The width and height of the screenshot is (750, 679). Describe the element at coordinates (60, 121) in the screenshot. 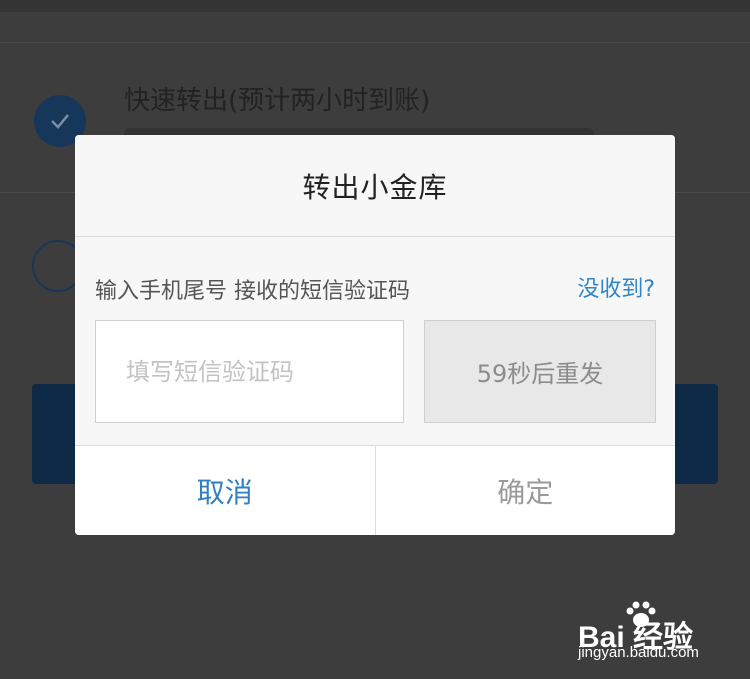

I see `checkmark-icon` at that location.